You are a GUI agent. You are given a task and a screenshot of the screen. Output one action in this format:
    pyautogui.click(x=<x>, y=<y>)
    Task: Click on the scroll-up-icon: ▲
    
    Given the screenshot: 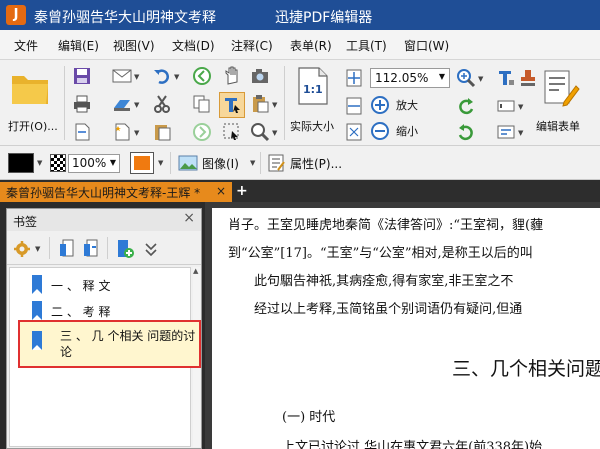 What is the action you would take?
    pyautogui.click(x=195, y=271)
    